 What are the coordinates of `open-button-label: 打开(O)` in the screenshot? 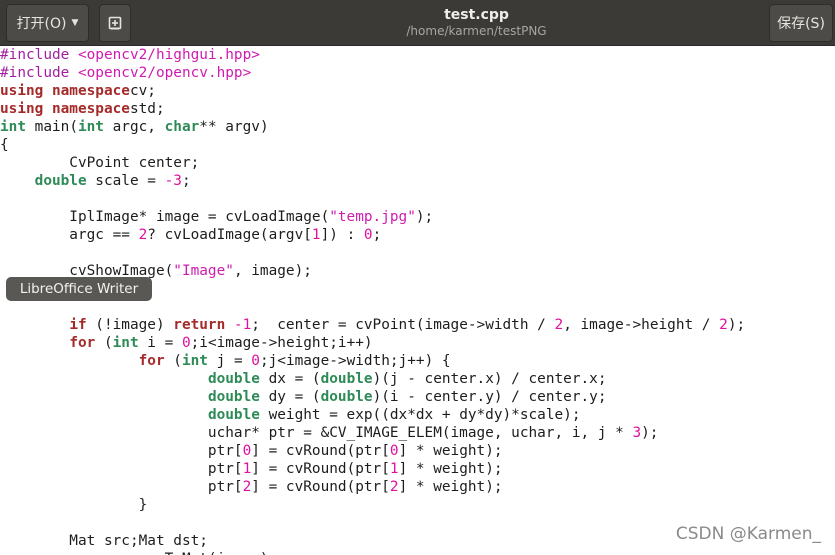 It's located at (41, 24).